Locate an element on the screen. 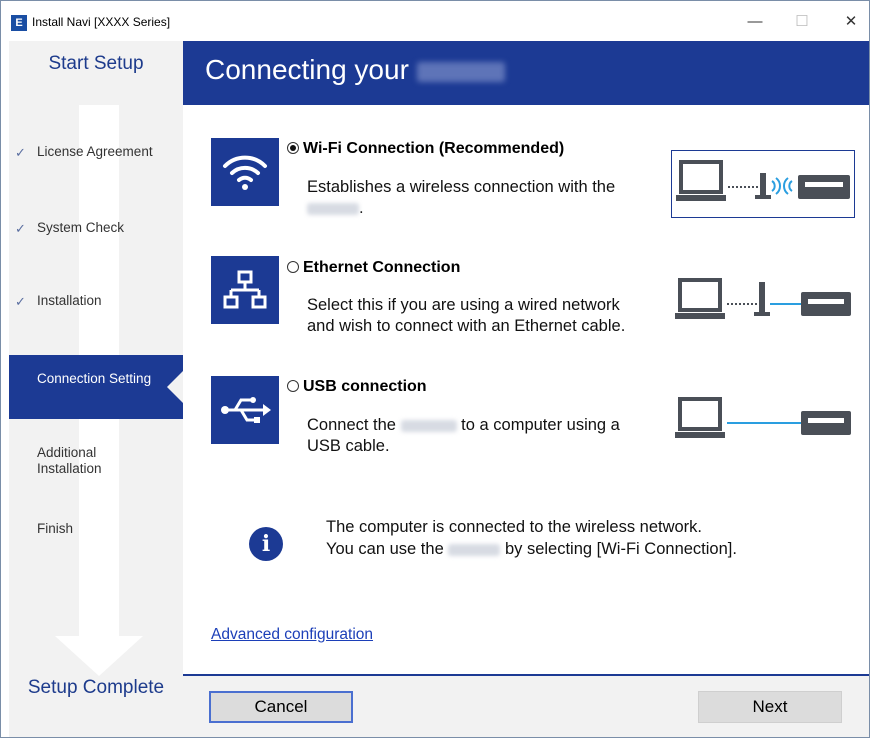 This screenshot has height=738, width=870. app-icon: E is located at coordinates (19, 23).